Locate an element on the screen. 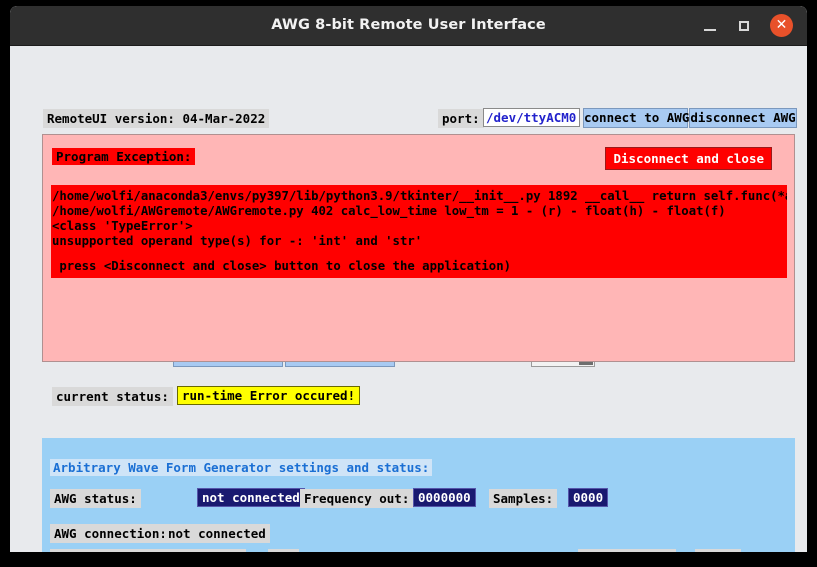 This screenshot has height=567, width=817. maximize-button is located at coordinates (745, 26).